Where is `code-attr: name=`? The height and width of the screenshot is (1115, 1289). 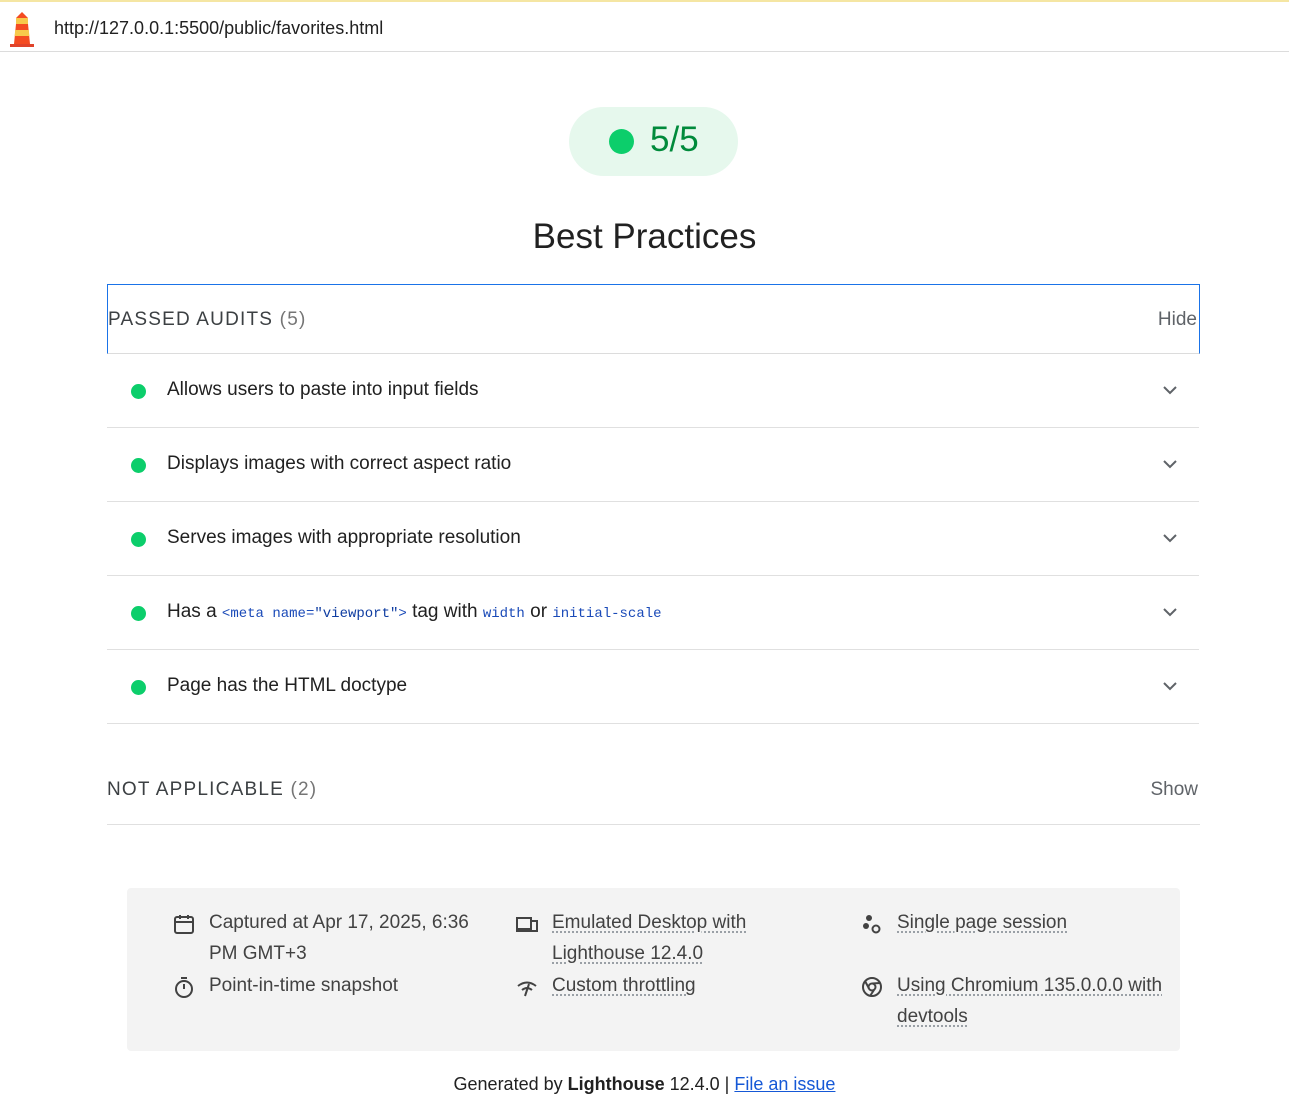
code-attr: name= is located at coordinates (293, 614).